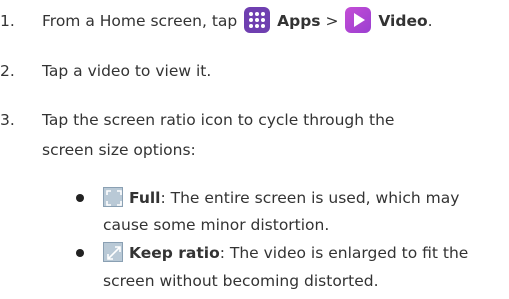 The width and height of the screenshot is (509, 299). Describe the element at coordinates (254, 71) in the screenshot. I see `step-2: 2. Tap a video to view it.` at that location.